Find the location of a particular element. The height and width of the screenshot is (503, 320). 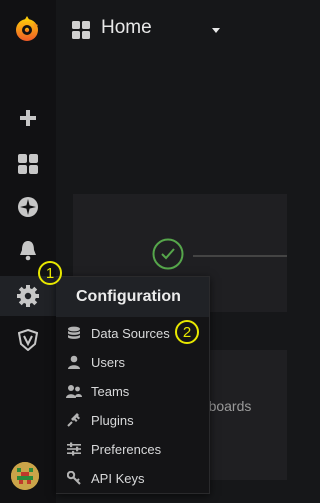

top-bar: Home is located at coordinates (171, 29).